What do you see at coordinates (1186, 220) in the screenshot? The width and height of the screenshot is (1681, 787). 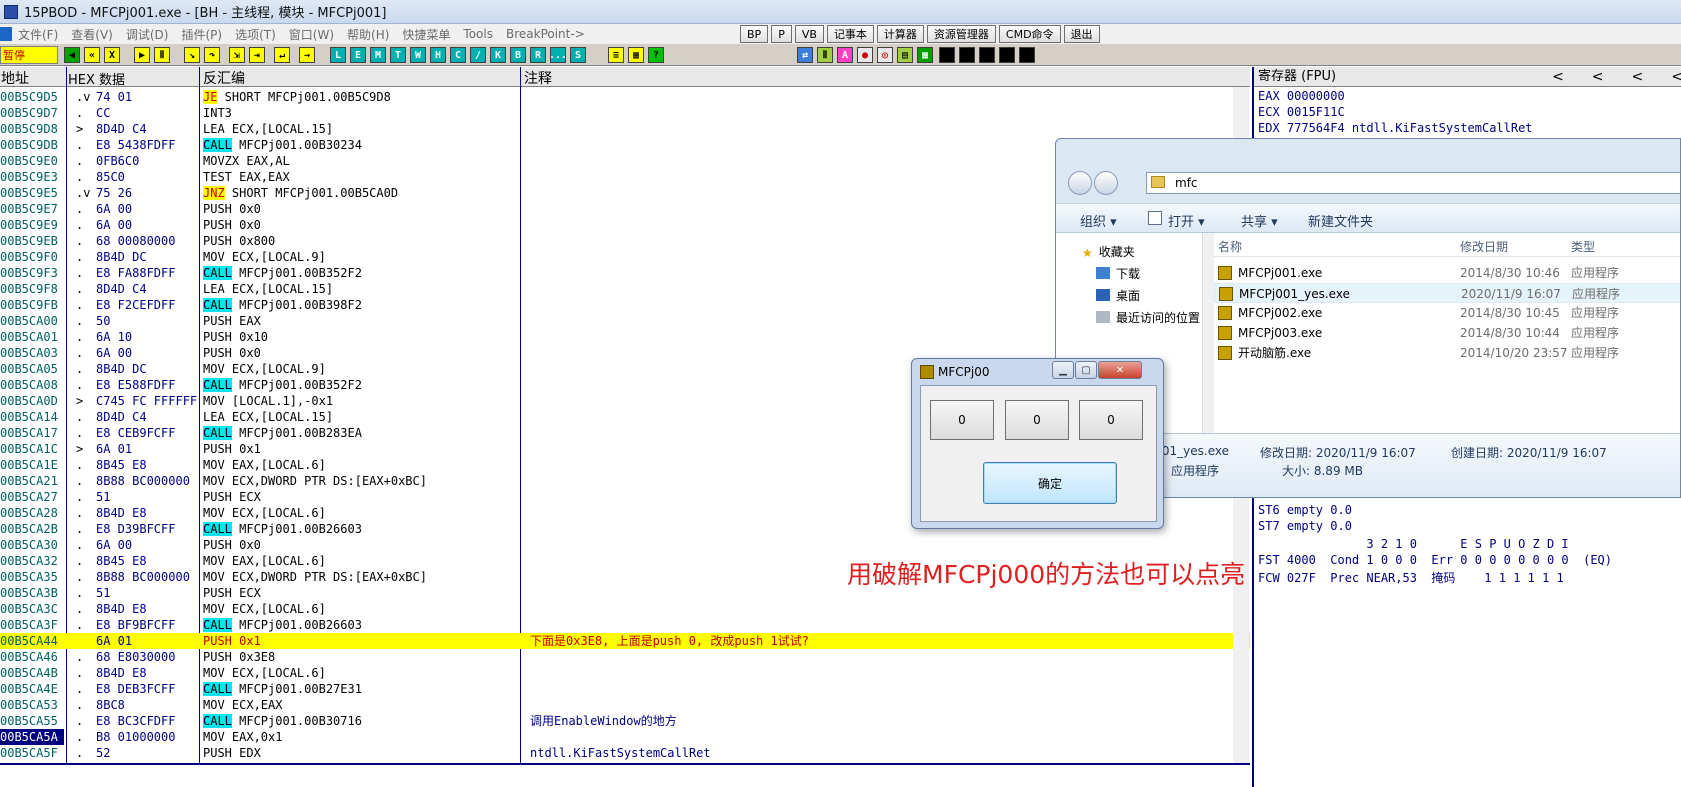 I see `open-button: 打开 ▾` at bounding box center [1186, 220].